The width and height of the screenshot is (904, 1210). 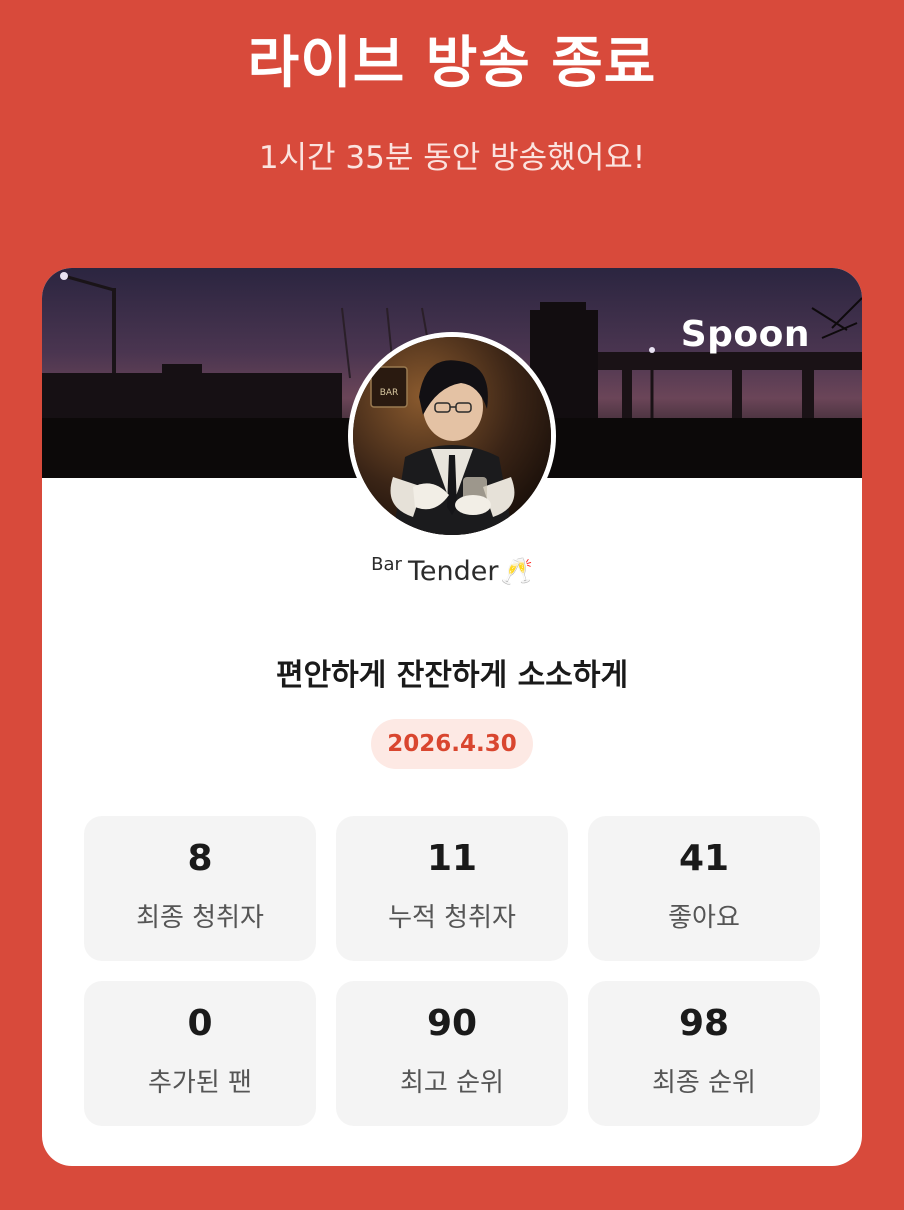 What do you see at coordinates (516, 572) in the screenshot?
I see `champagne-glasses-icon: 🥂` at bounding box center [516, 572].